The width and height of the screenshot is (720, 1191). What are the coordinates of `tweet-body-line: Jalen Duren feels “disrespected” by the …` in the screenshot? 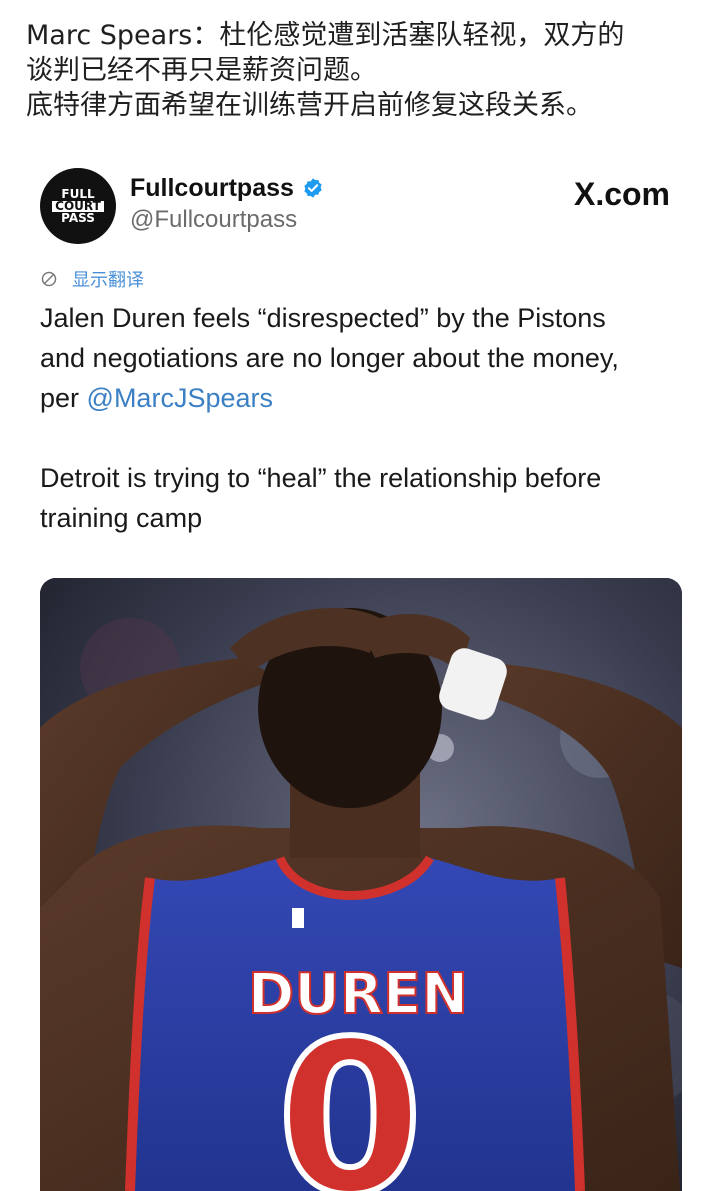 It's located at (323, 318).